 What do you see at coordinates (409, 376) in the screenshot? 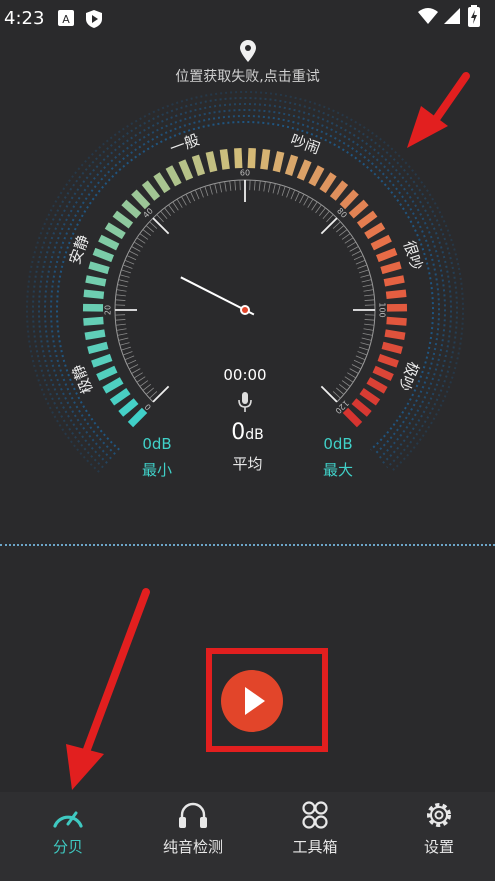
I see `level-label: 极吵` at bounding box center [409, 376].